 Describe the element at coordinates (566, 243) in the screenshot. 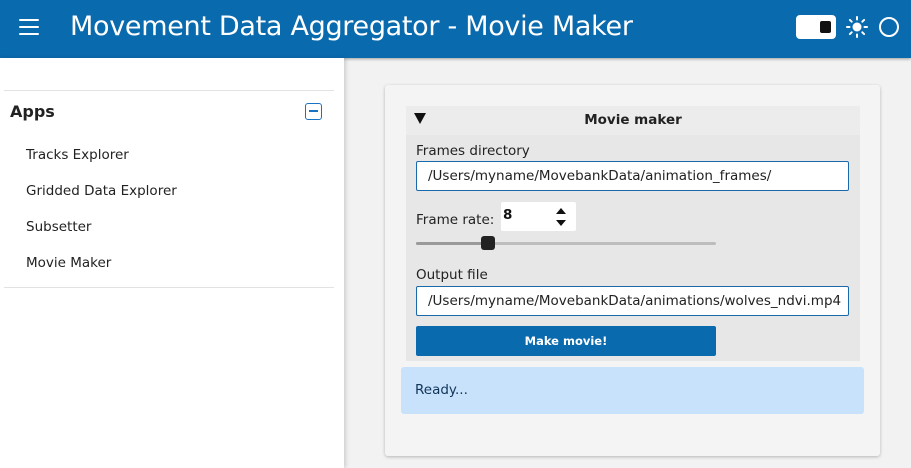

I see `frame-rate-slider` at that location.